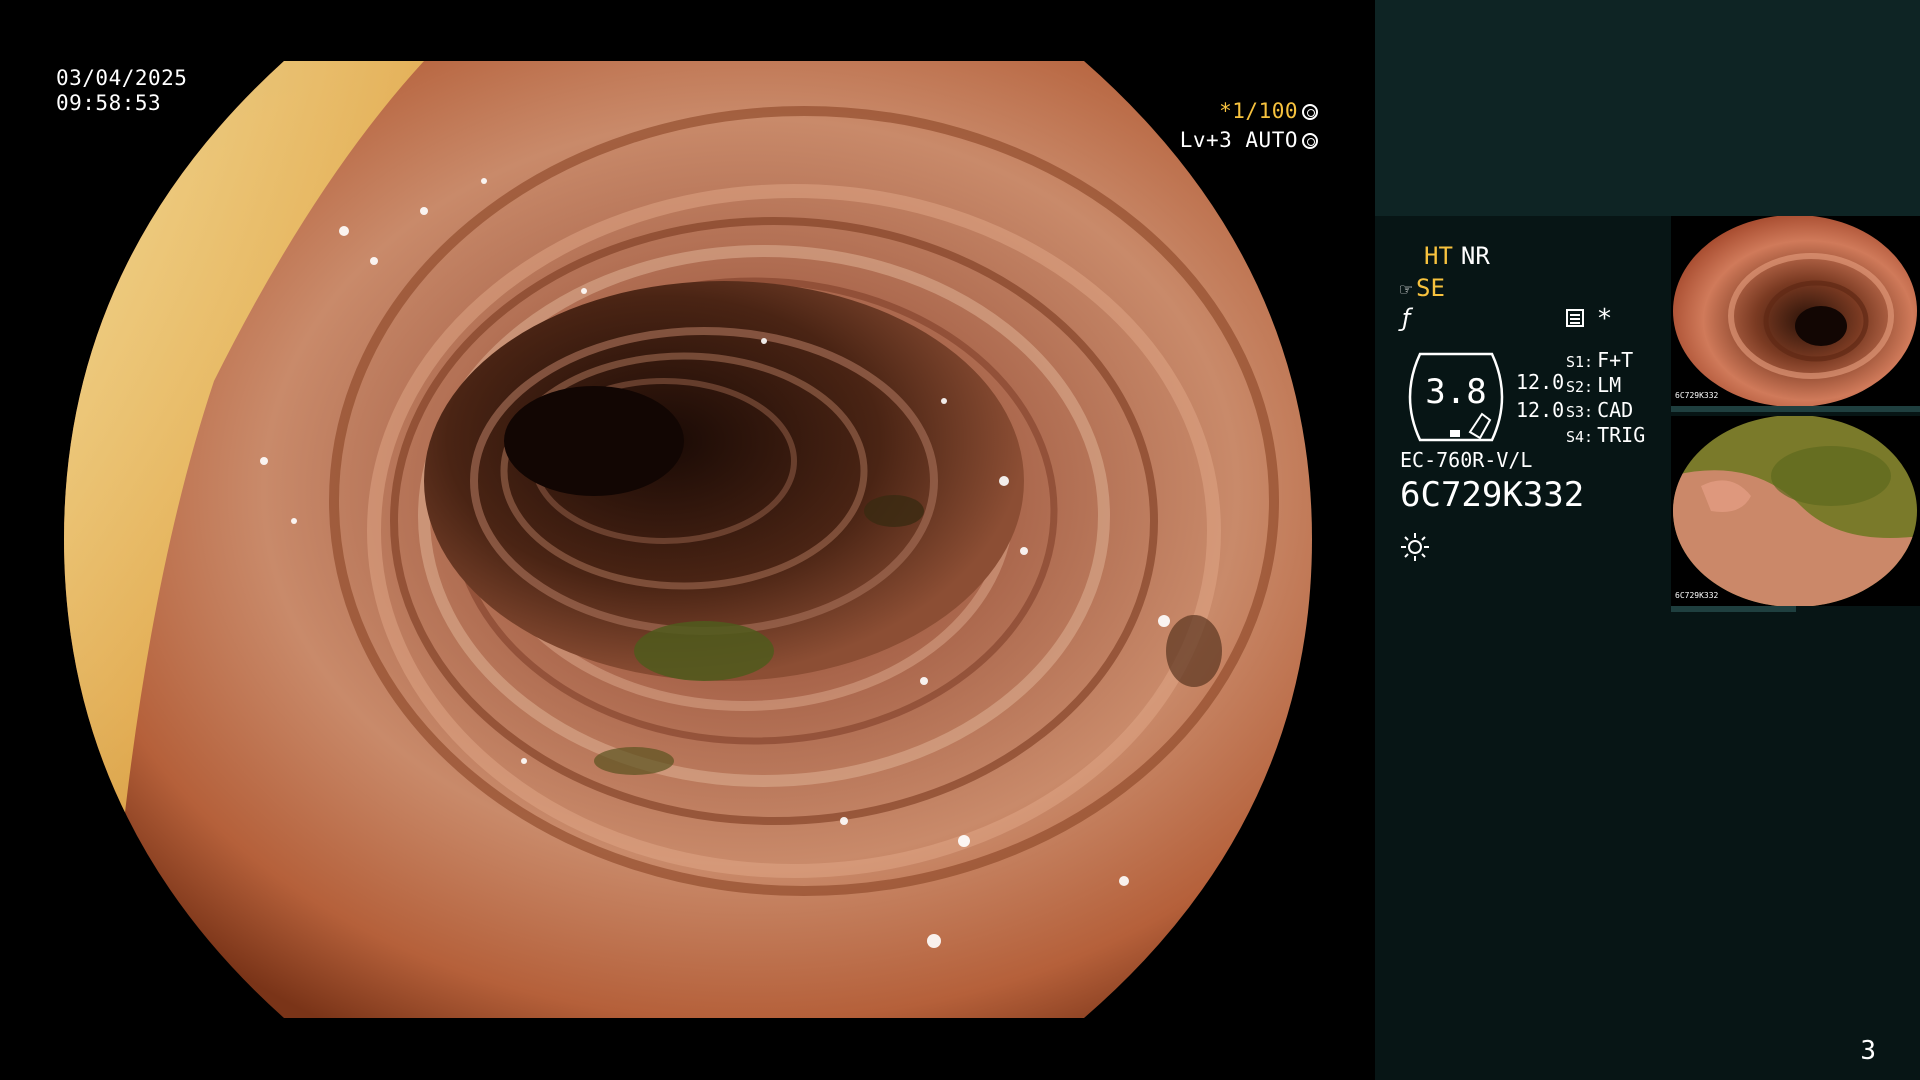  I want to click on nr-label: NR, so click(1475, 256).